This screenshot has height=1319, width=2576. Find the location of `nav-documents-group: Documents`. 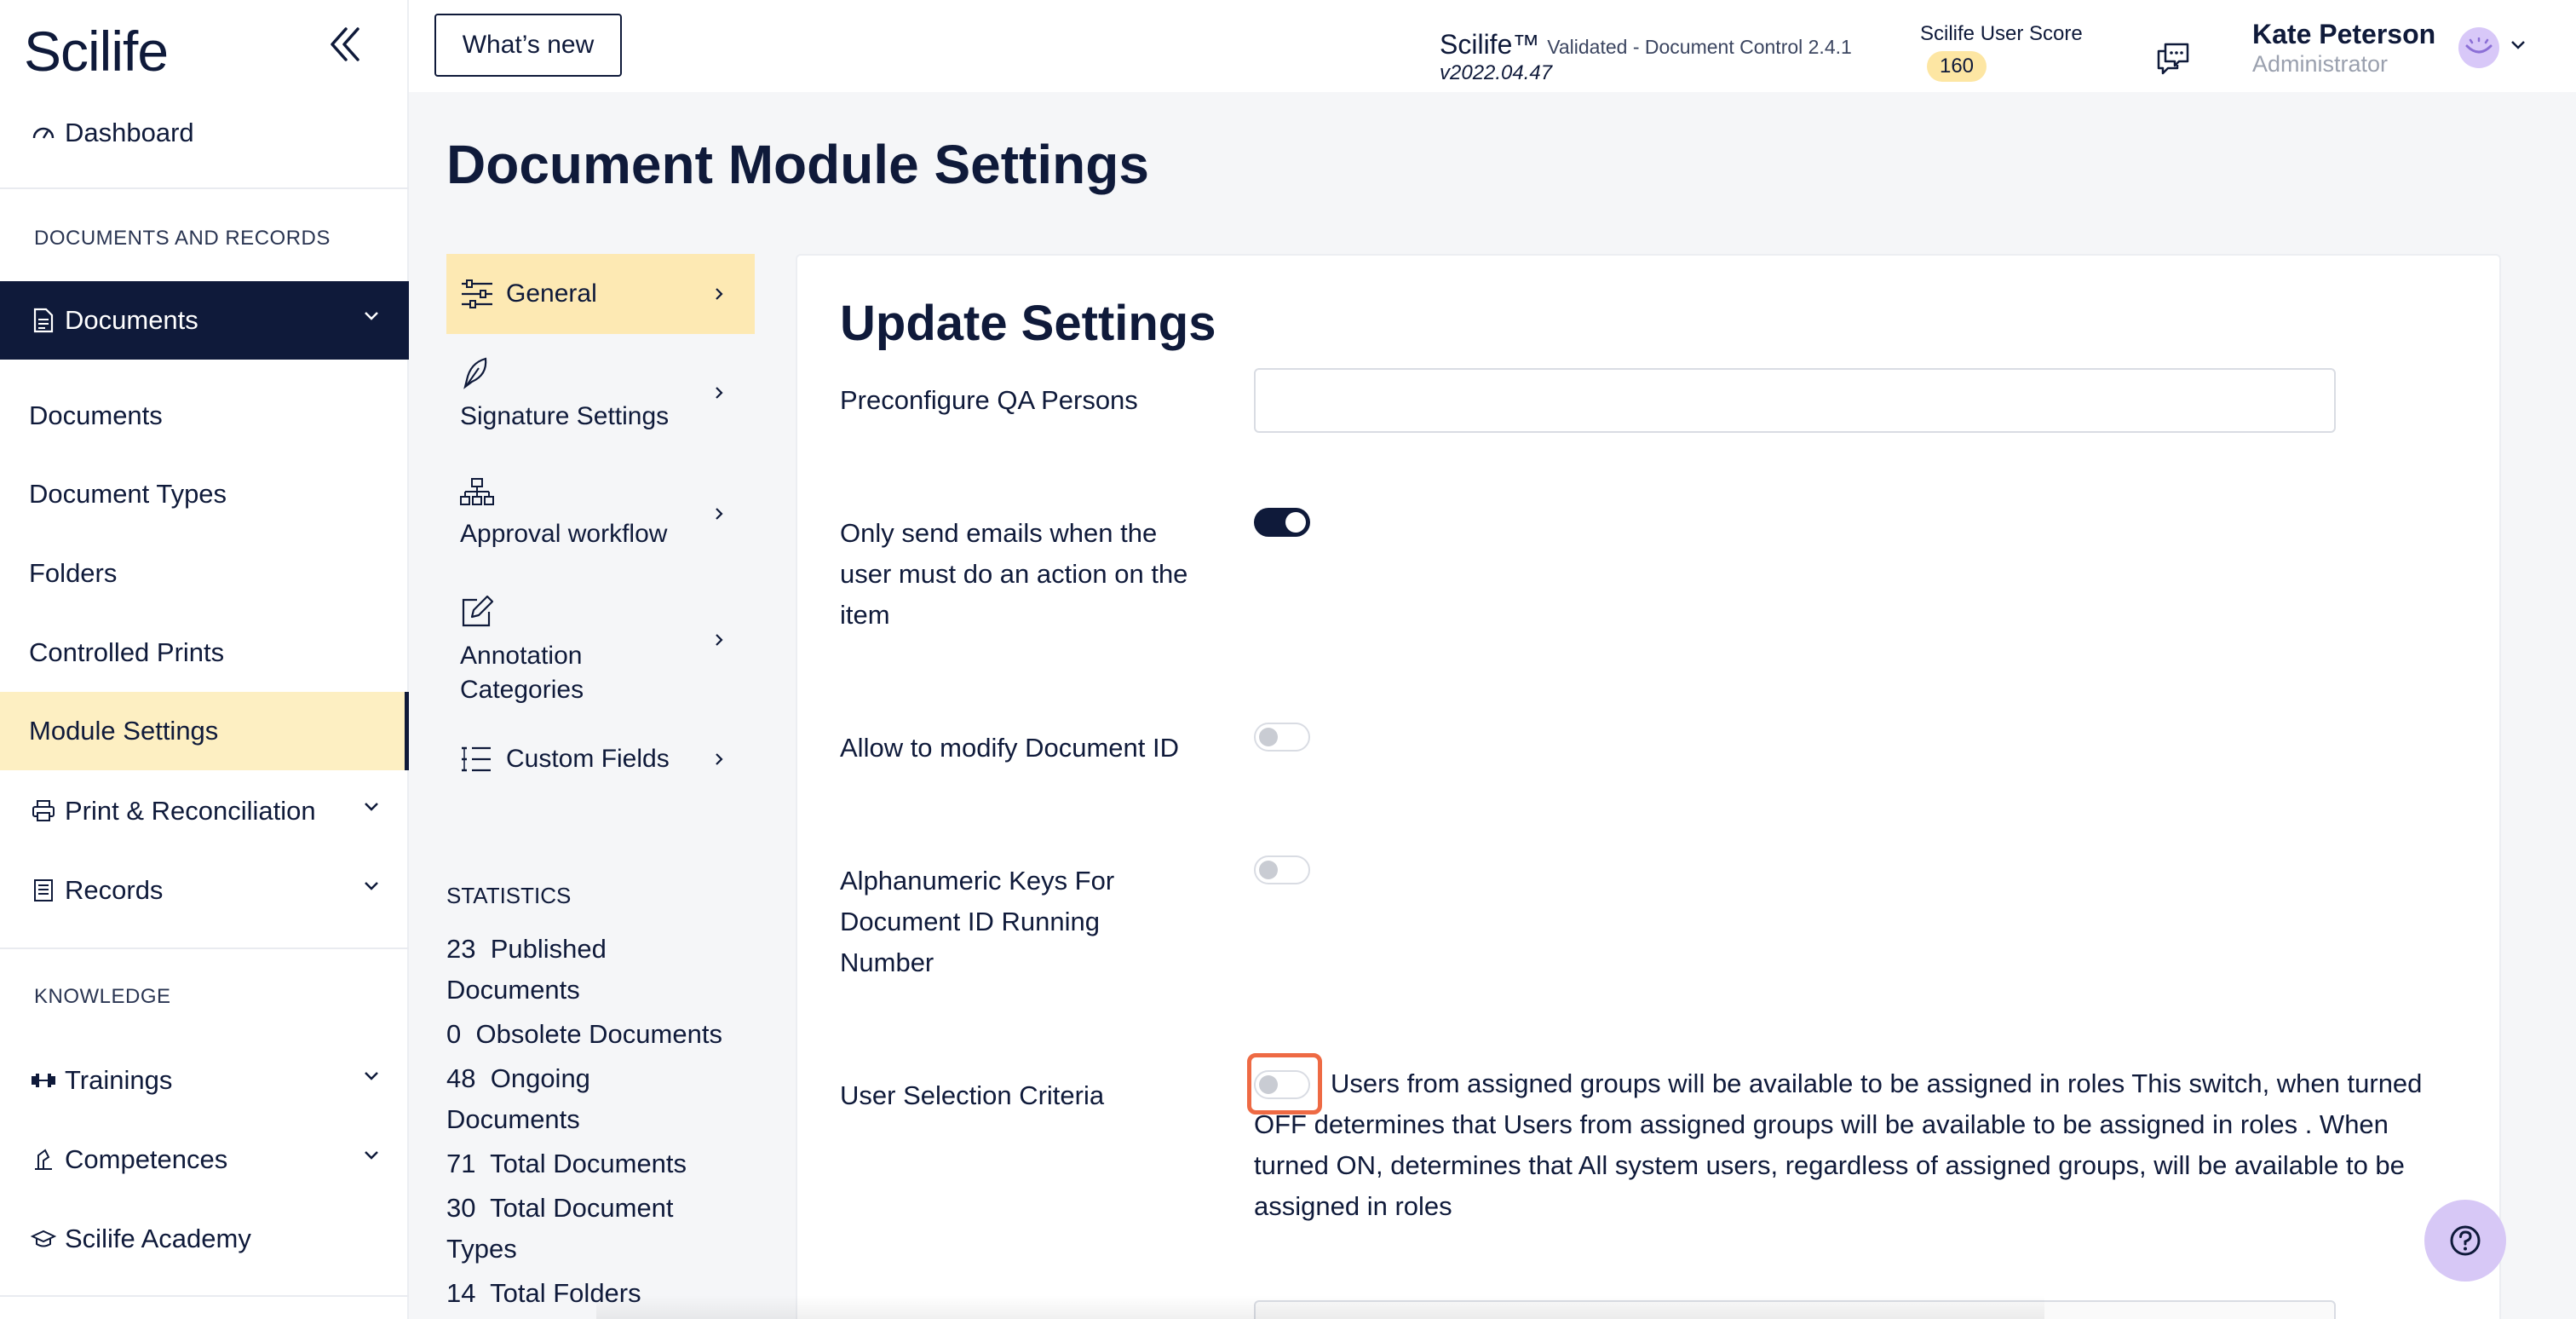

nav-documents-group: Documents is located at coordinates (205, 321).